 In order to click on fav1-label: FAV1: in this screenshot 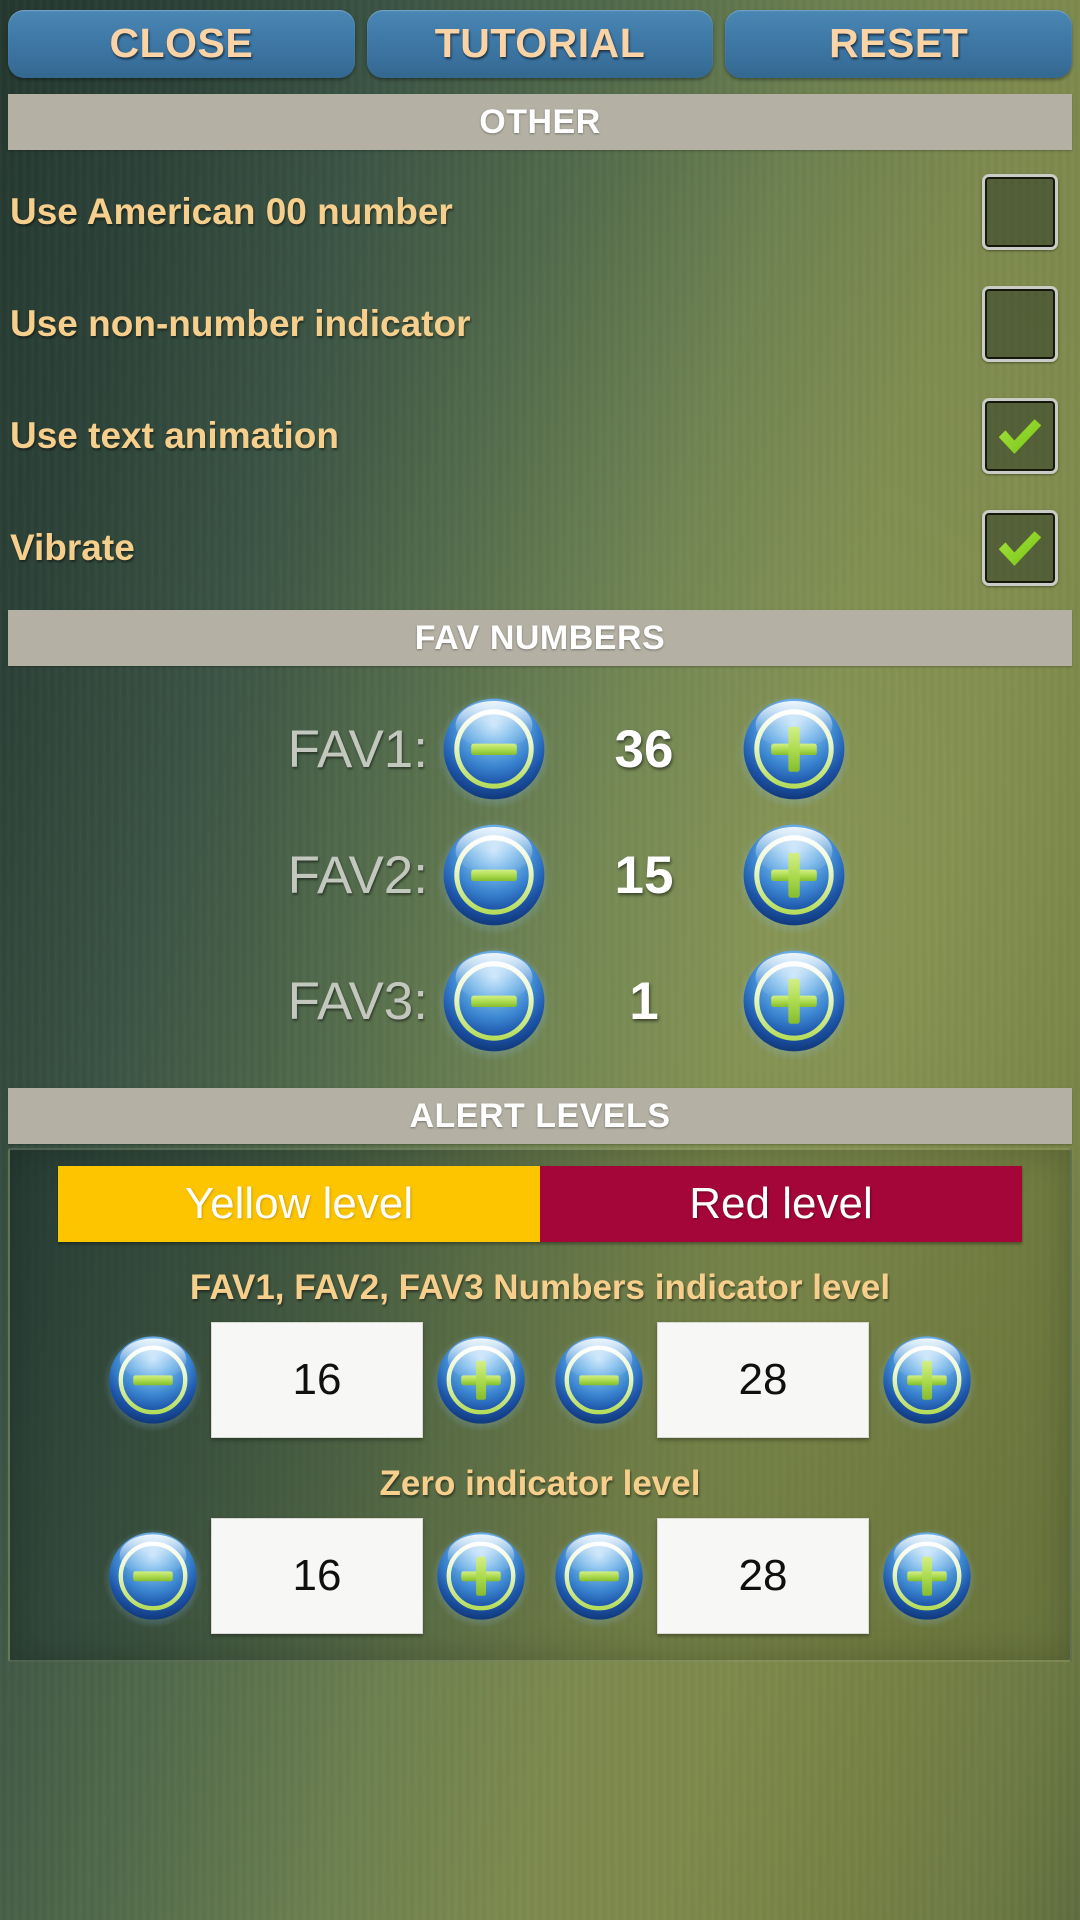, I will do `click(357, 749)`.